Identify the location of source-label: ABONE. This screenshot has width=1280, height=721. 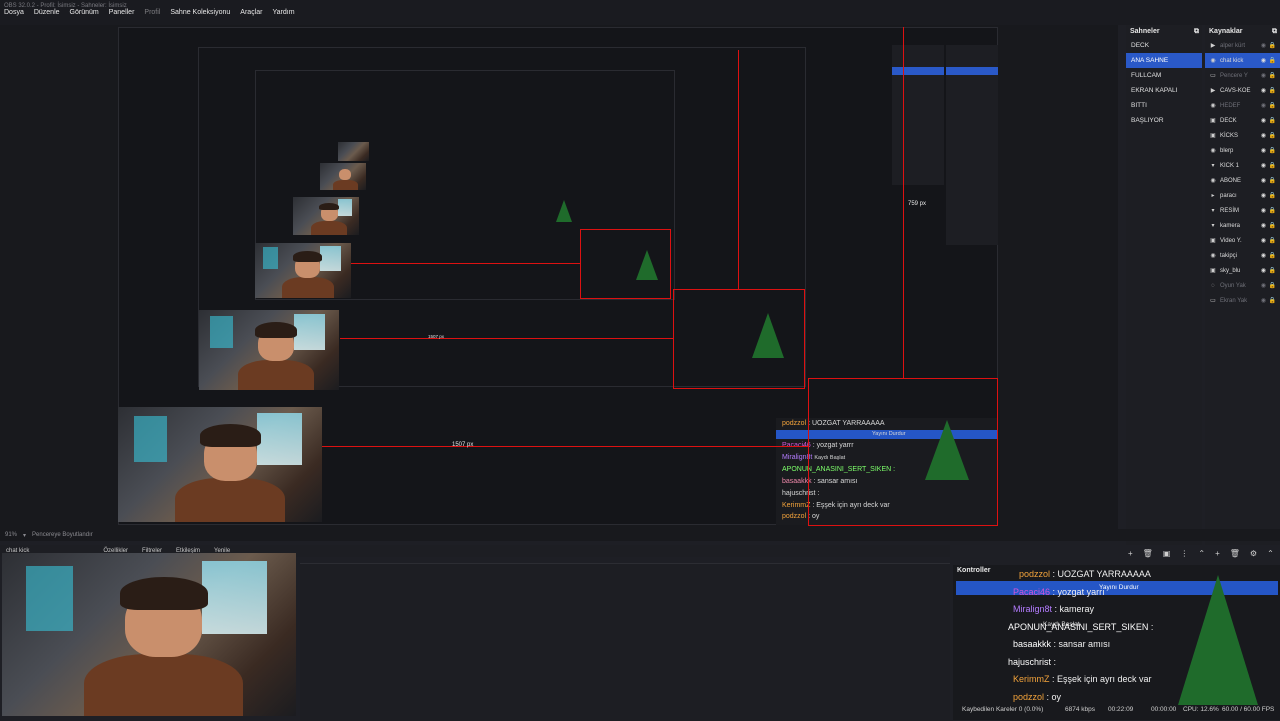
(1231, 180).